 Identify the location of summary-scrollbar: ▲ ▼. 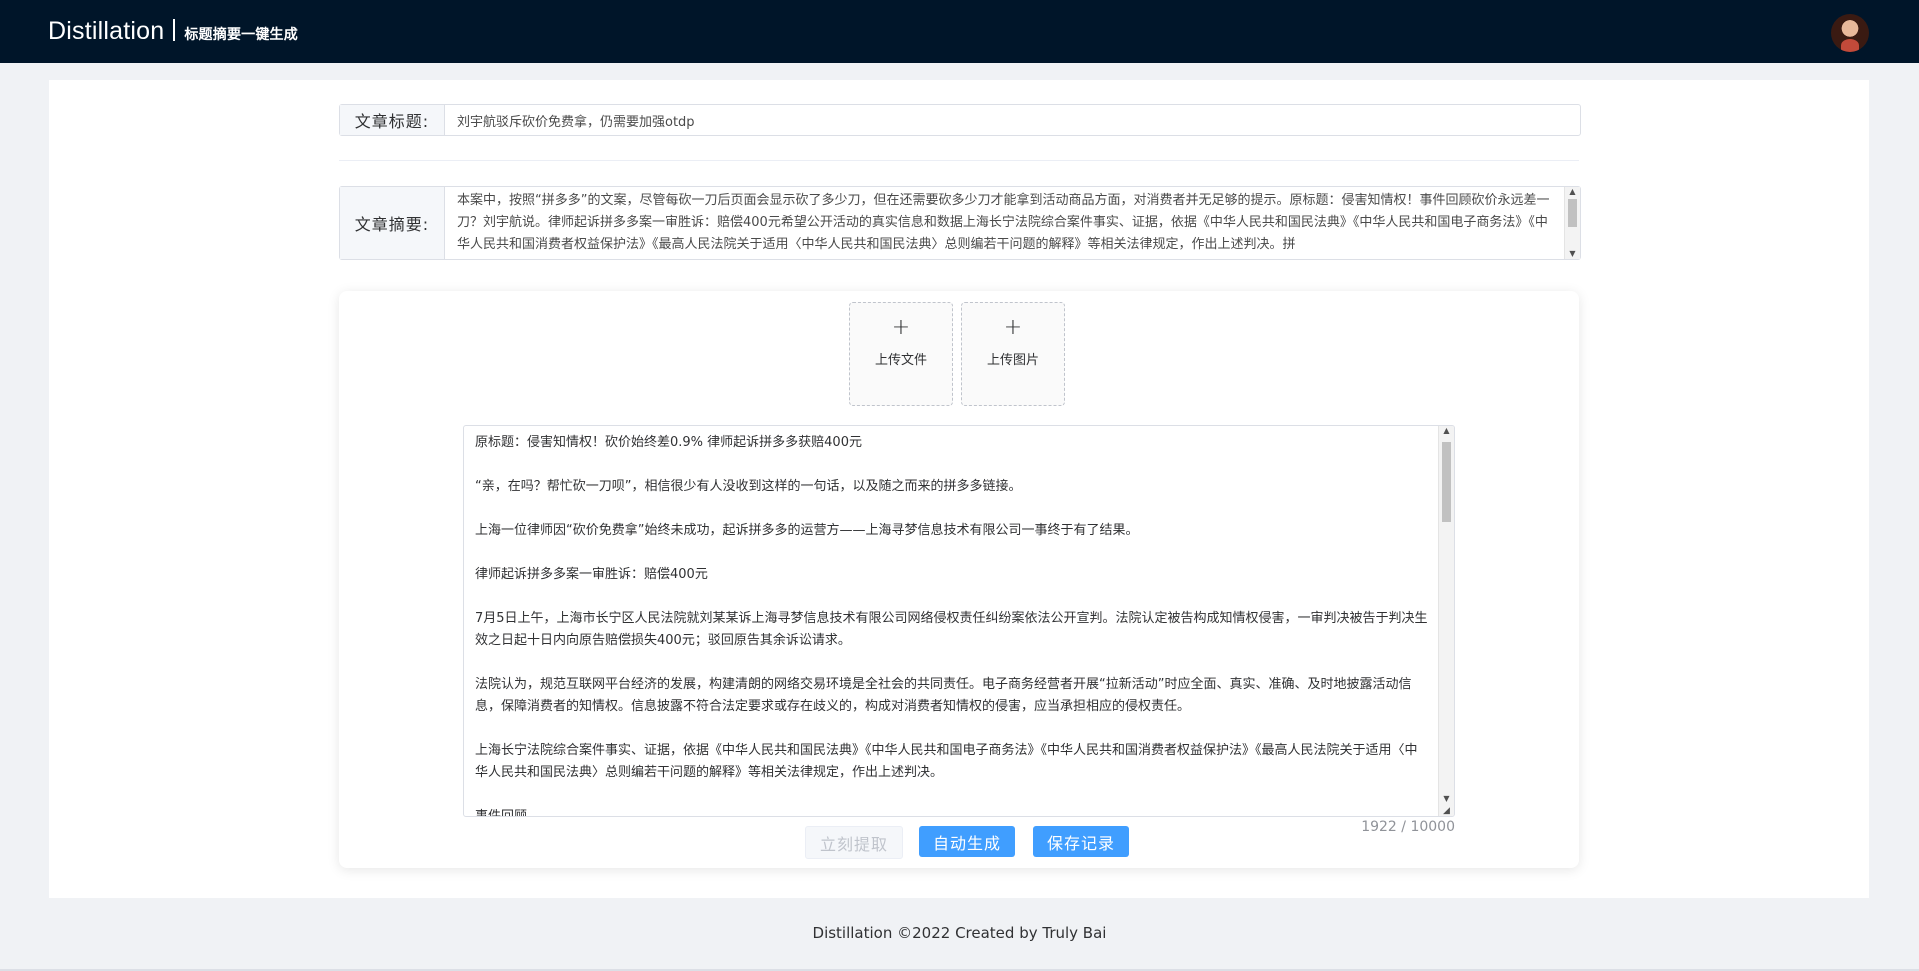
(1572, 223).